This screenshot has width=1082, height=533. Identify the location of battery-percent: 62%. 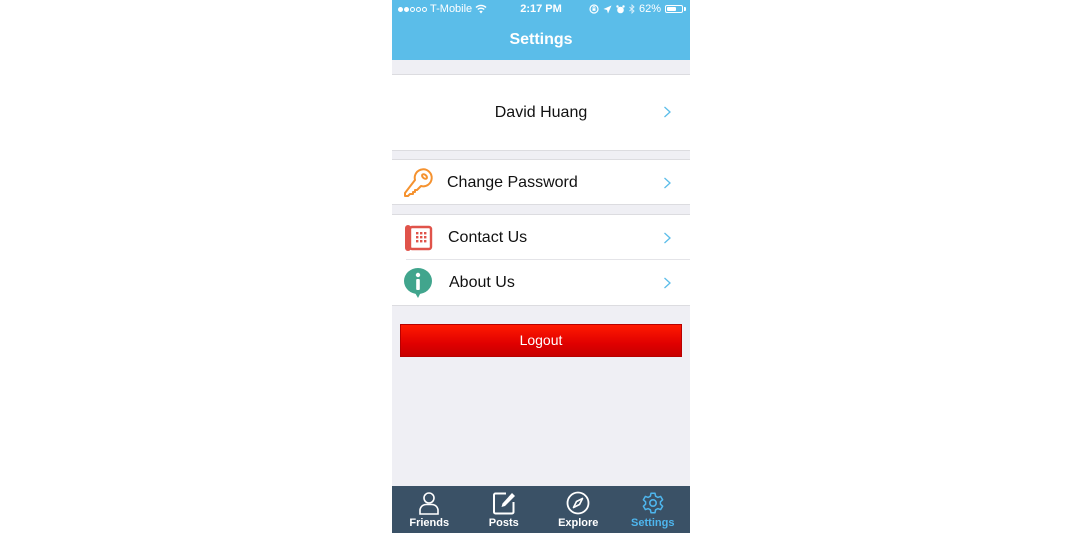
(649, 9).